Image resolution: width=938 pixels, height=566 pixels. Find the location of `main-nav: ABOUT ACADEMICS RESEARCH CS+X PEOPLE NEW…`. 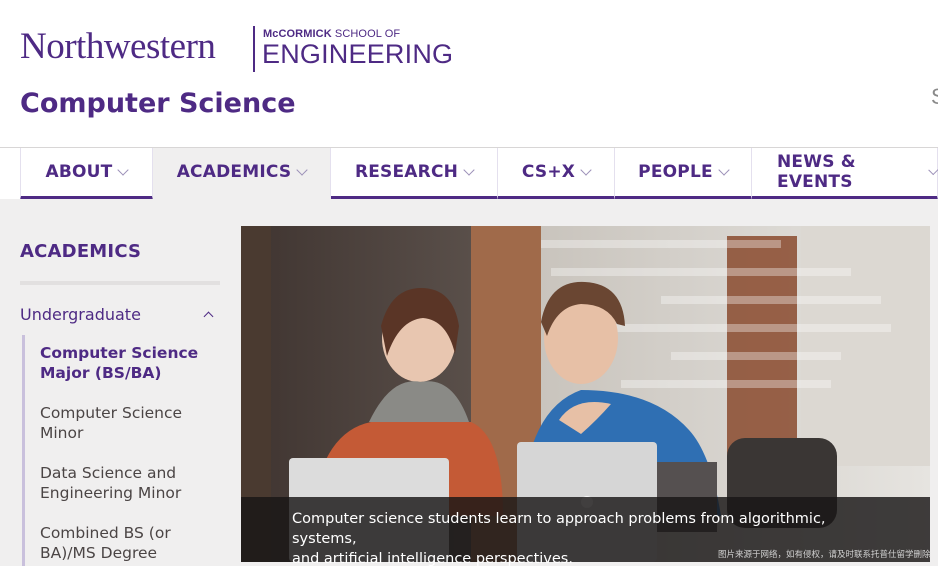

main-nav: ABOUT ACADEMICS RESEARCH CS+X PEOPLE NEW… is located at coordinates (469, 173).